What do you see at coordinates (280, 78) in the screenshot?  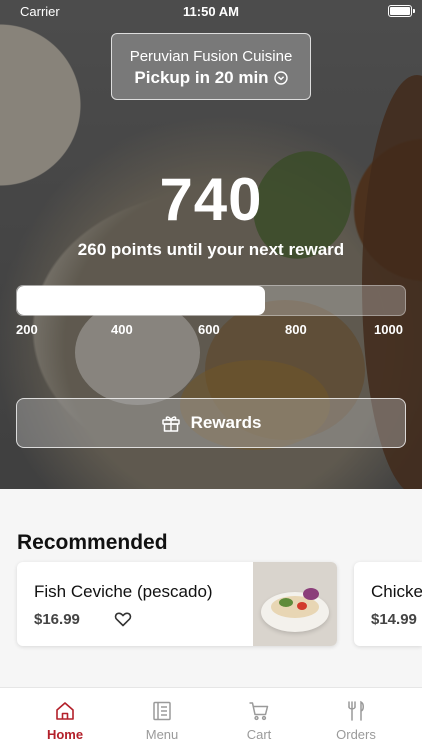 I see `chevron-down-circle-icon` at bounding box center [280, 78].